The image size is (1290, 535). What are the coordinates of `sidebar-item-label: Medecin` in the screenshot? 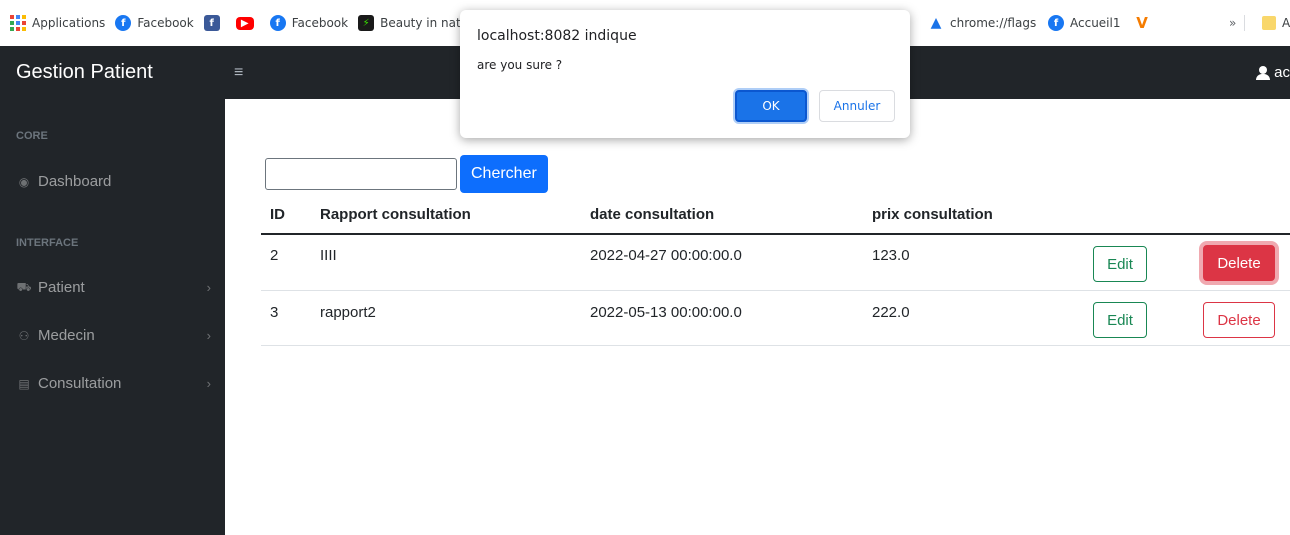 It's located at (66, 335).